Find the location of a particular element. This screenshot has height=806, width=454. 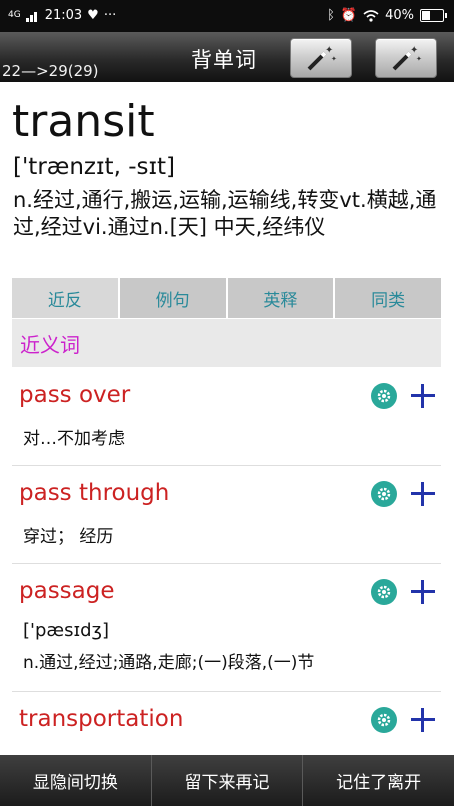

item-description: 穿过； 经历 is located at coordinates (68, 537).